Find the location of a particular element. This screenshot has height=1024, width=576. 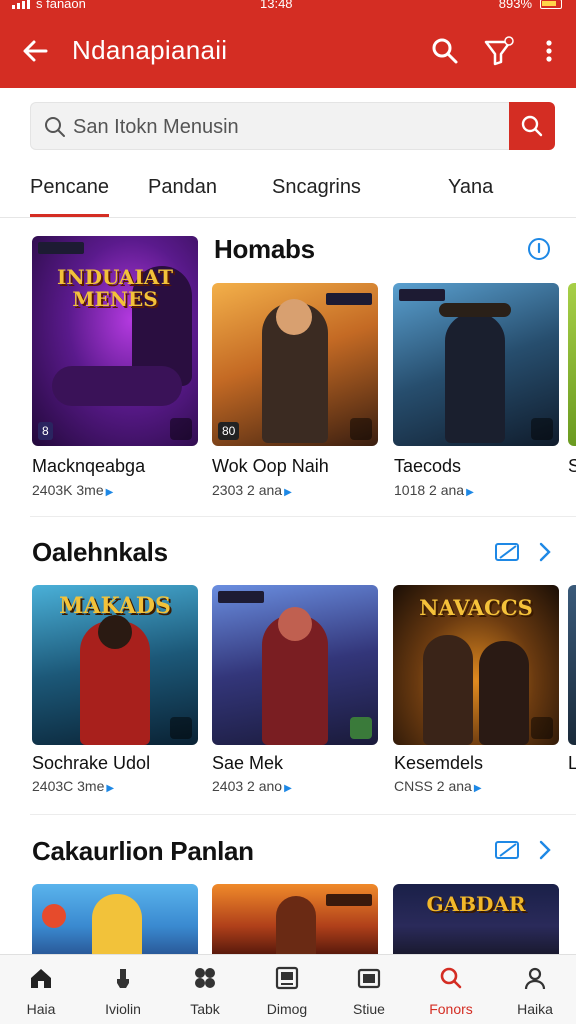

tab-yana: Yana is located at coordinates (470, 187).